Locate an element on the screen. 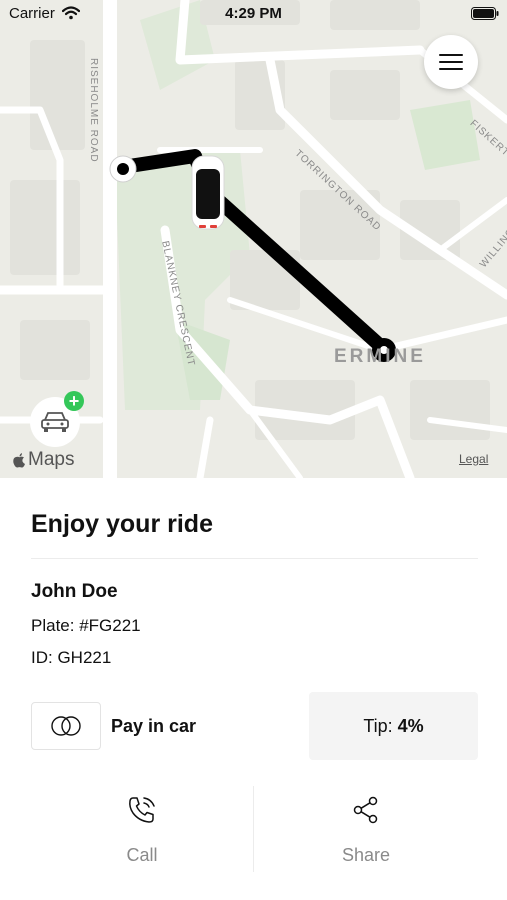 The width and height of the screenshot is (507, 900). maps-attribution: Maps is located at coordinates (43, 460).